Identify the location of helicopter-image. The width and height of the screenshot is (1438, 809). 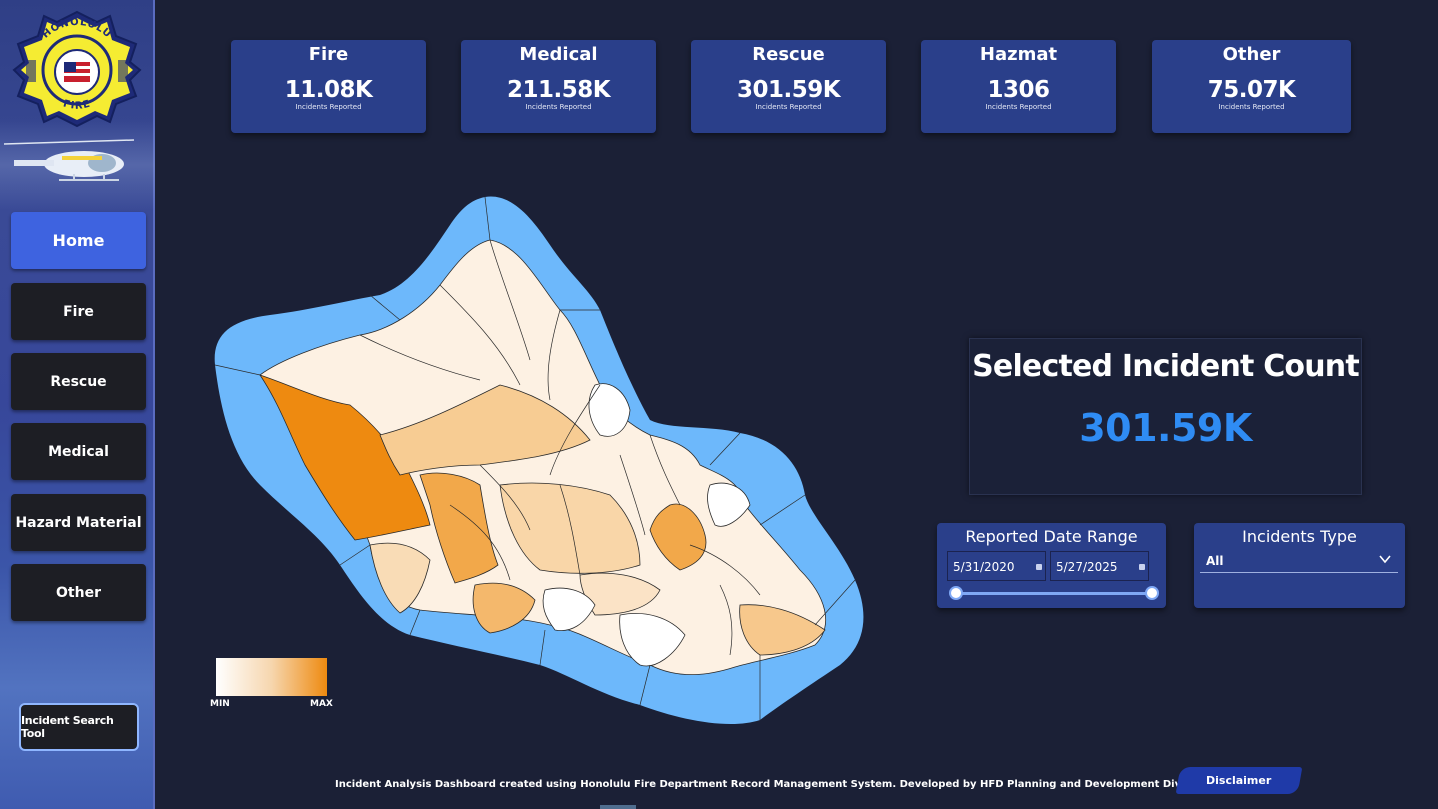
(69, 160).